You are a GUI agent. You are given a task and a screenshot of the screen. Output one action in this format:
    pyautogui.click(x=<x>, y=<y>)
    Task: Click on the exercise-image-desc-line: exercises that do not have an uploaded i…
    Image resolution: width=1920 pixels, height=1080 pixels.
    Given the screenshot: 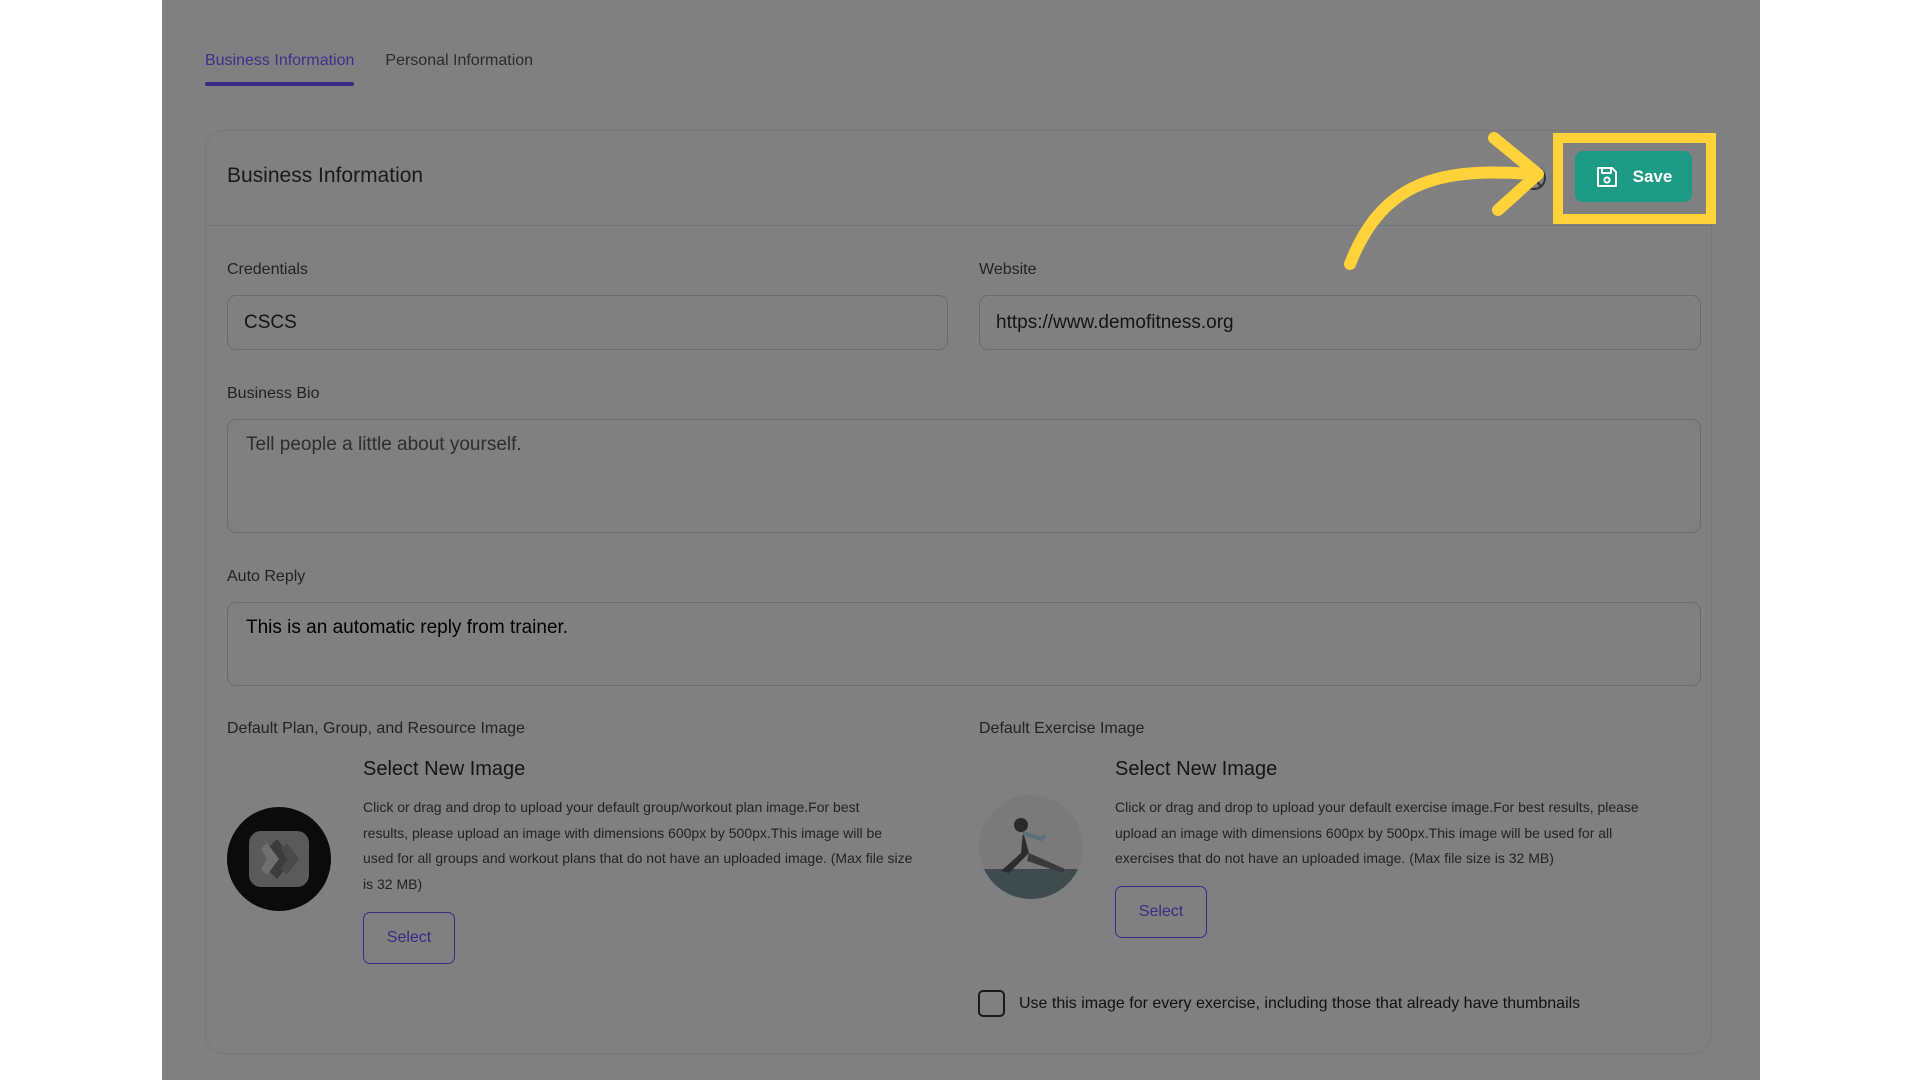 What is the action you would take?
    pyautogui.click(x=1334, y=858)
    